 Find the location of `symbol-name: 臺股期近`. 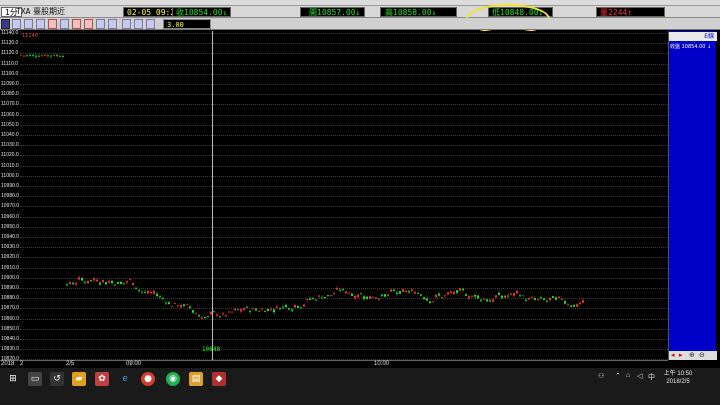

symbol-name: 臺股期近 is located at coordinates (49, 11).